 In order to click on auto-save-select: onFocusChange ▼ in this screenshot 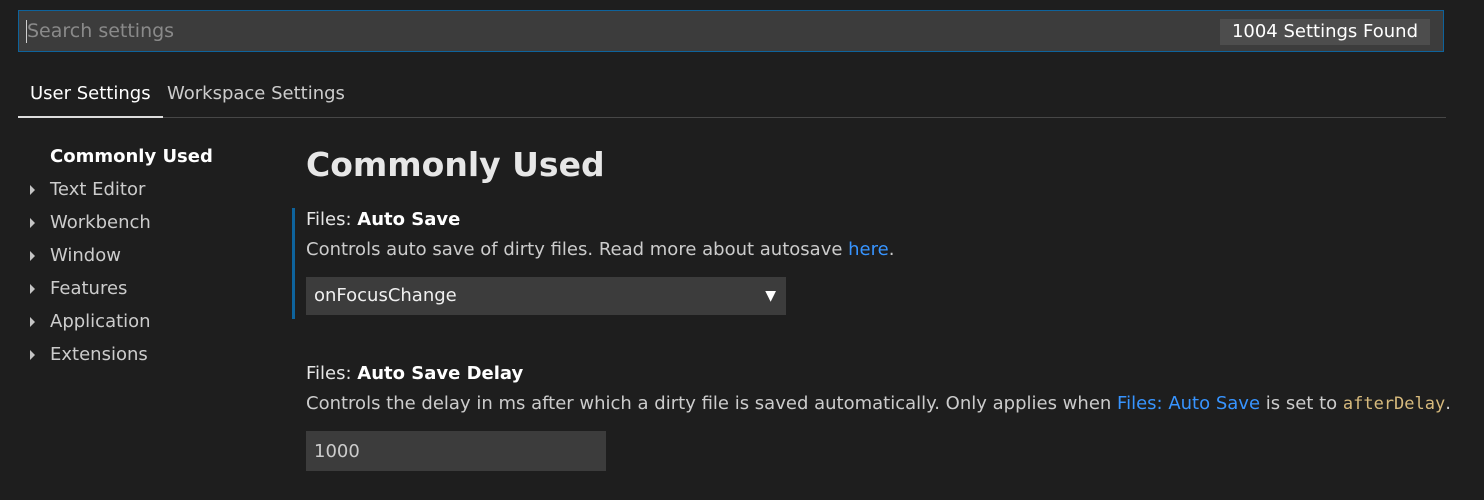, I will do `click(546, 296)`.